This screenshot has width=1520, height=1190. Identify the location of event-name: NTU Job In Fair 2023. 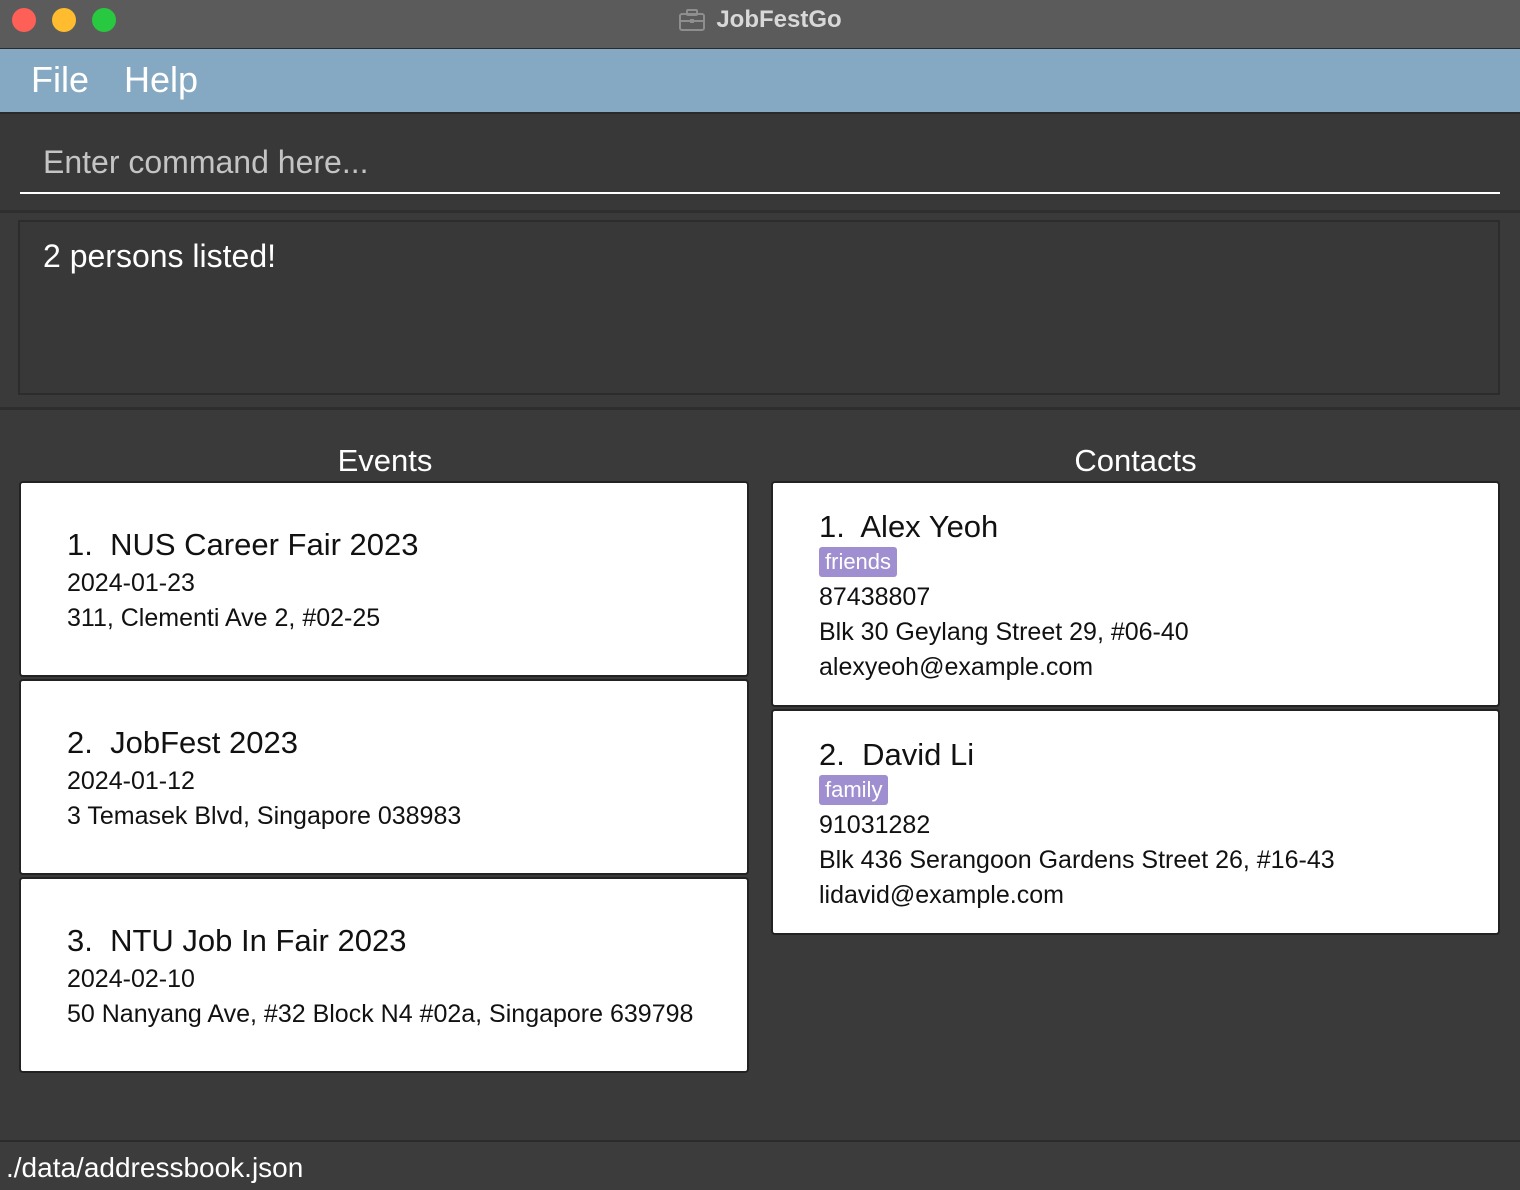
(258, 940).